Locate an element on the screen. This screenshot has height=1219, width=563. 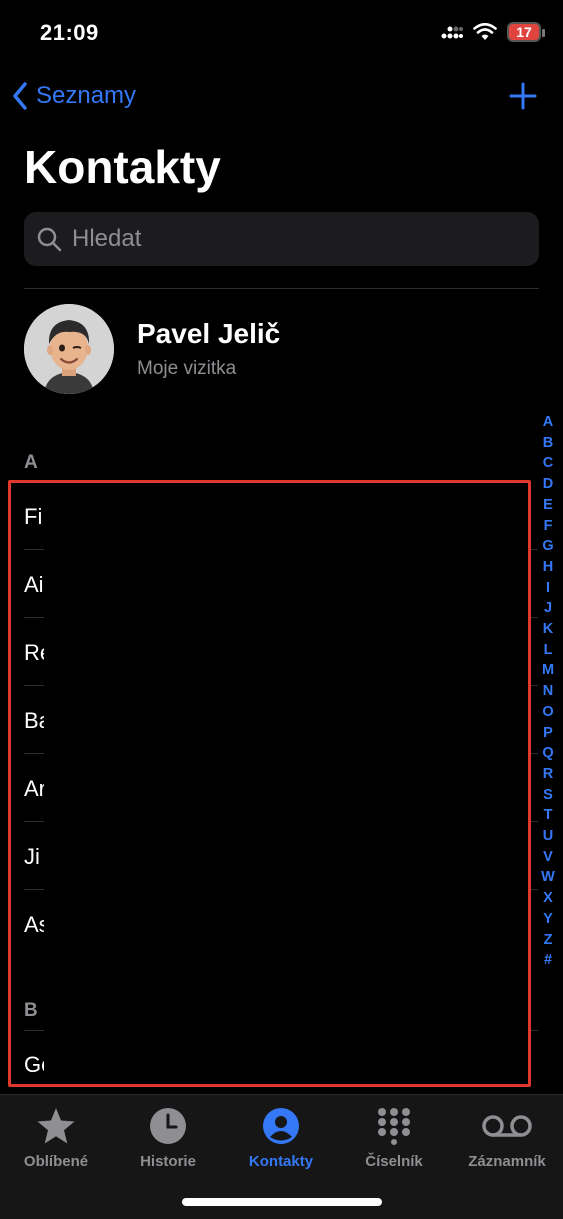
index-letter: V is located at coordinates (548, 857).